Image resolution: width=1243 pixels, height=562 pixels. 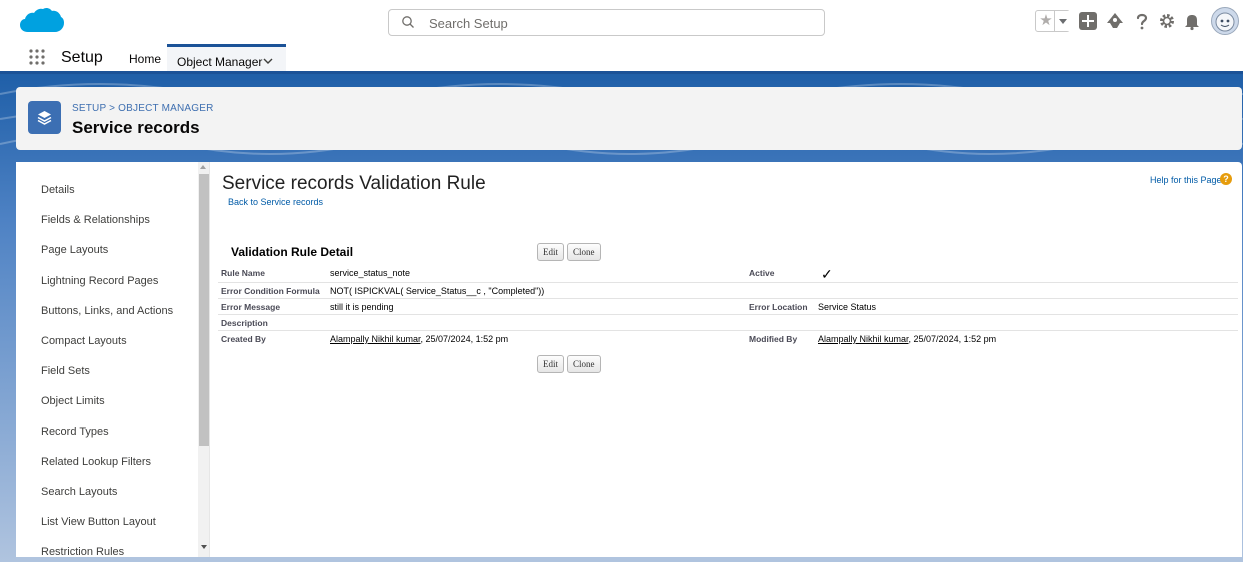 What do you see at coordinates (1226, 179) in the screenshot?
I see `help-circle-icon: ?` at bounding box center [1226, 179].